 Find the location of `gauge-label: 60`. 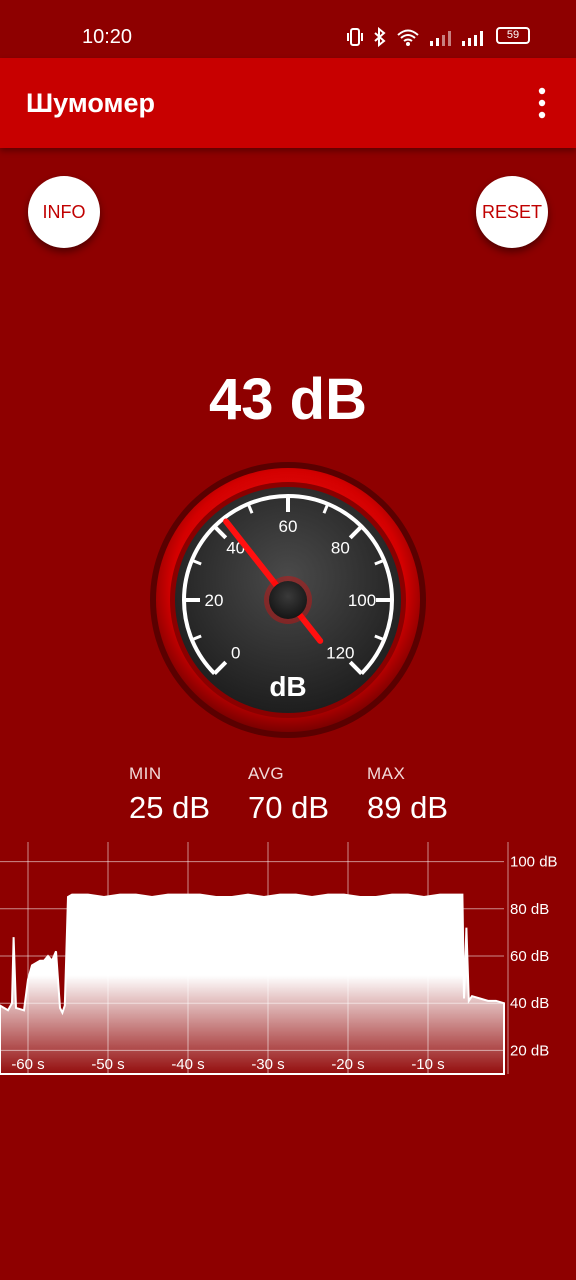

gauge-label: 60 is located at coordinates (288, 526).